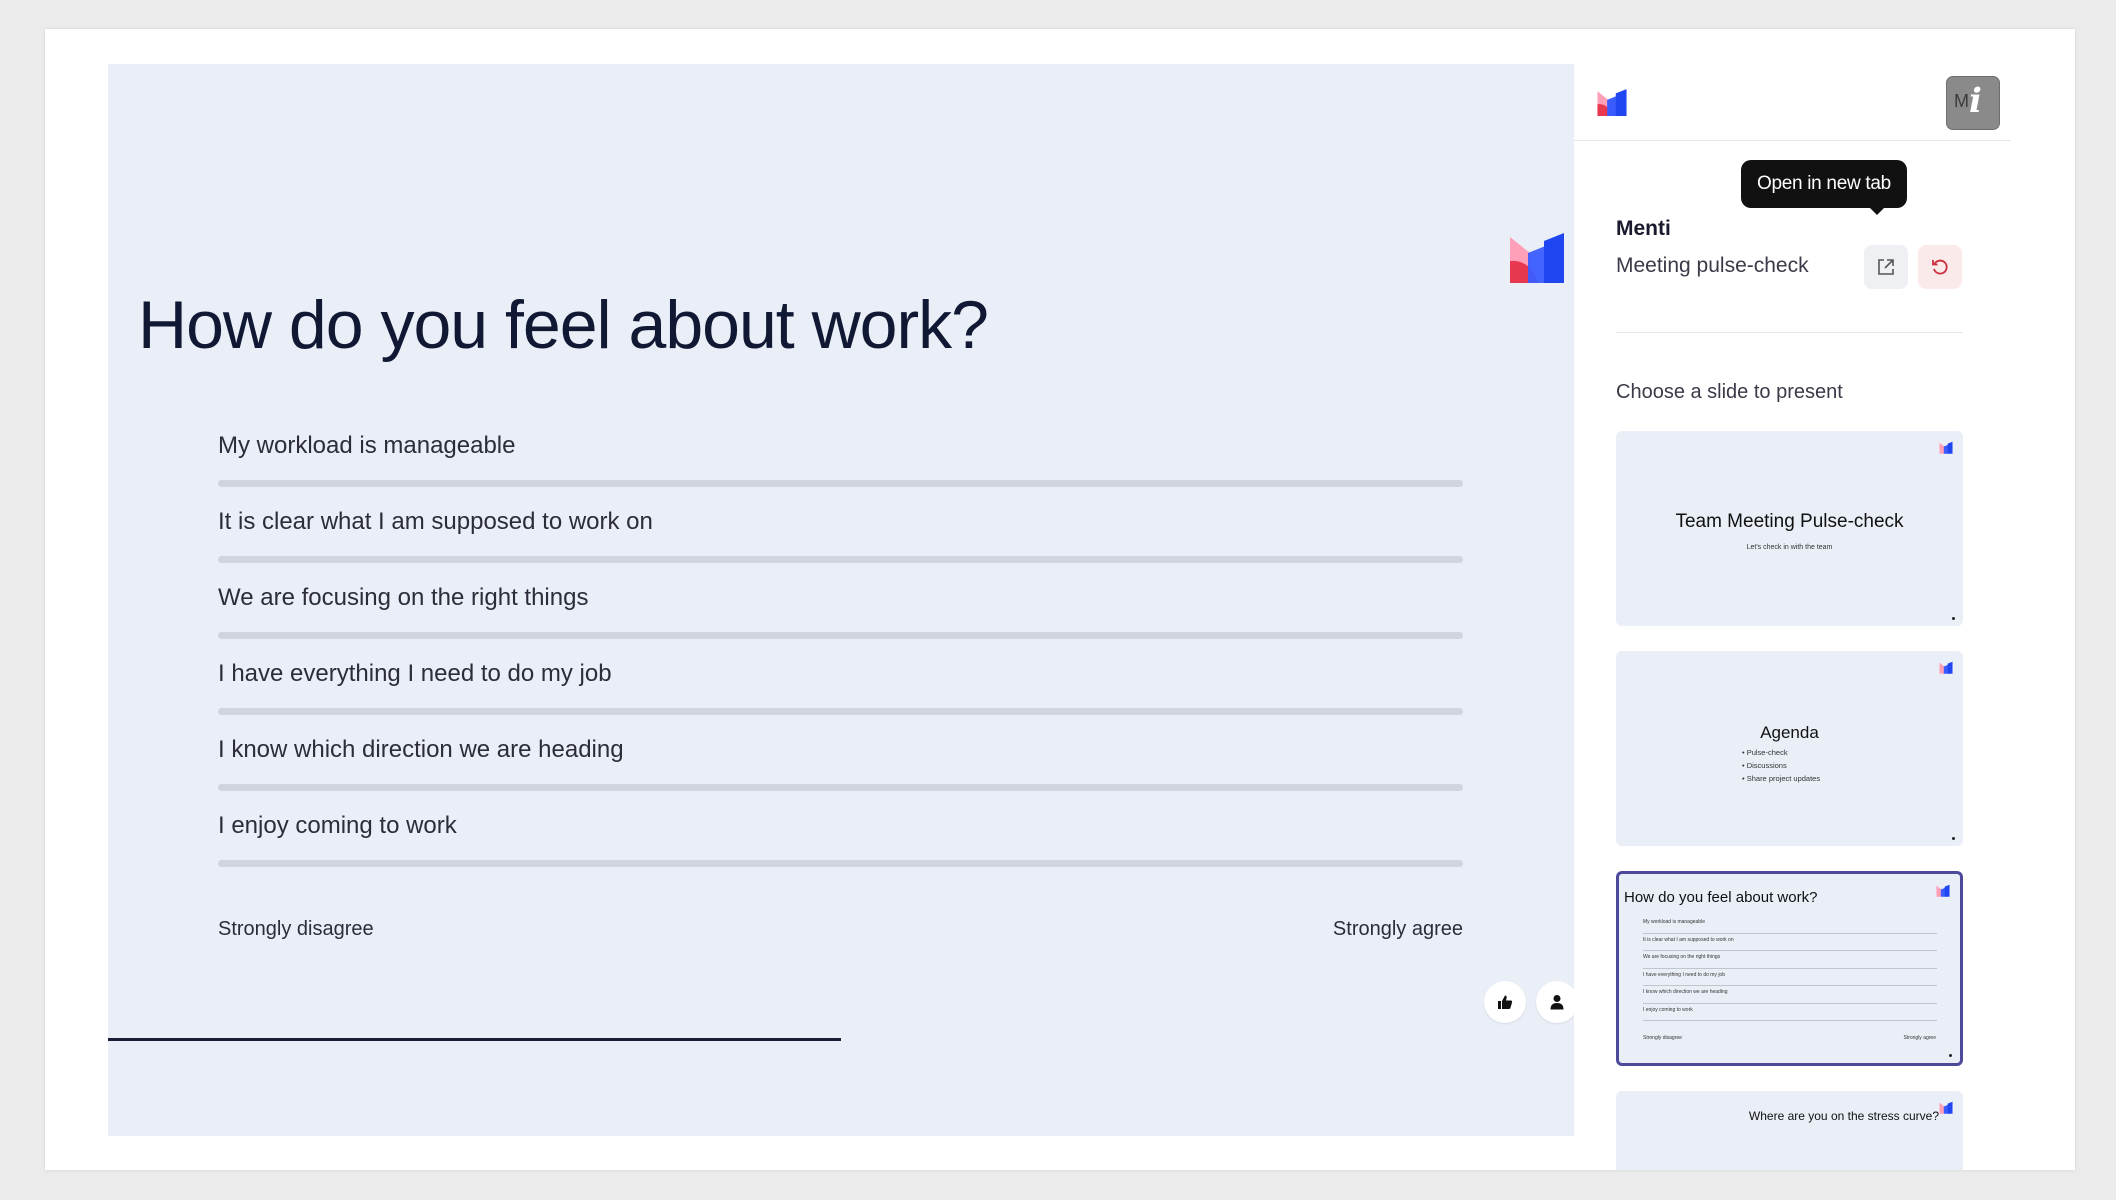  What do you see at coordinates (1792, 102) in the screenshot?
I see `panel-header: M i` at bounding box center [1792, 102].